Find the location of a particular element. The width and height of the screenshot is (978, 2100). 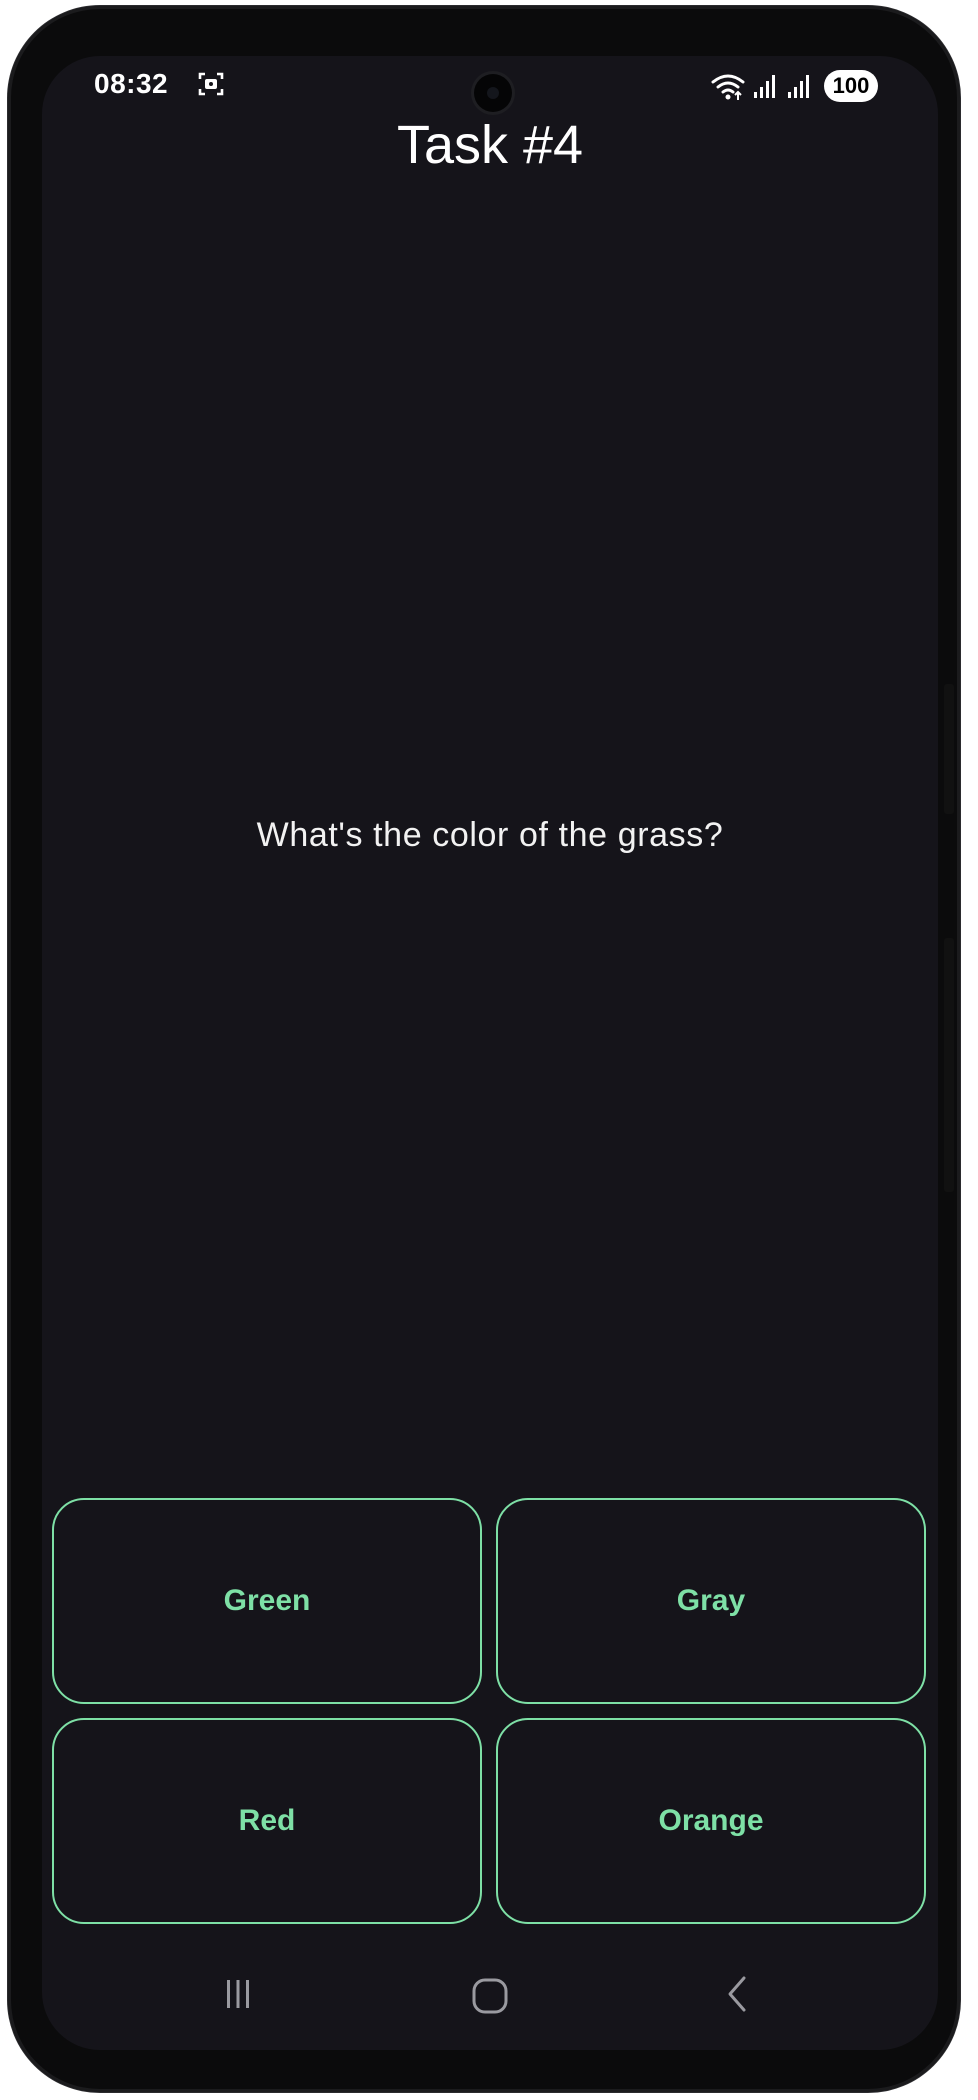

battery-indicator: 100 is located at coordinates (851, 86).